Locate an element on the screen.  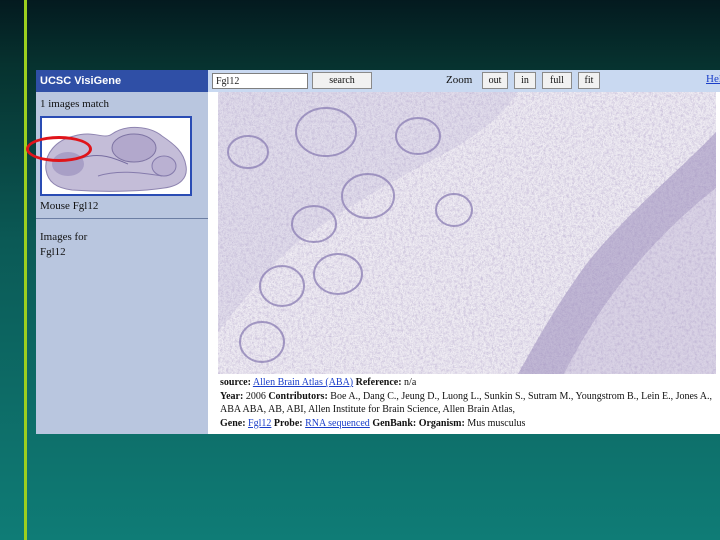
genbank-label: GenBank: is located at coordinates (394, 423).